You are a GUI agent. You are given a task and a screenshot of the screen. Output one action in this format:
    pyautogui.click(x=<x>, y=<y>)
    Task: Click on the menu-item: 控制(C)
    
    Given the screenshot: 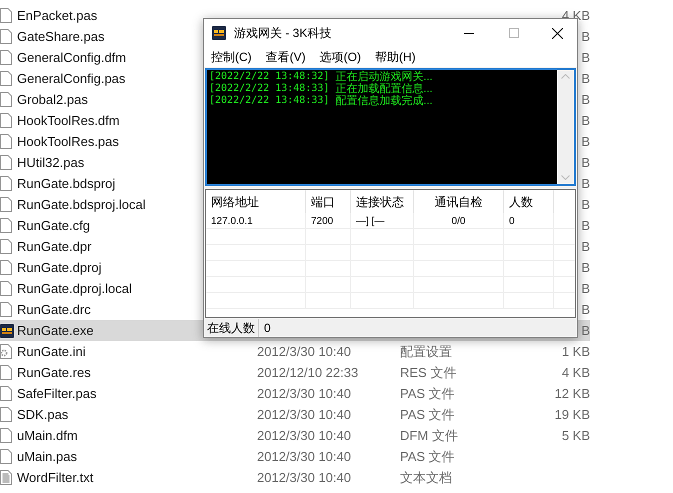 What is the action you would take?
    pyautogui.click(x=231, y=57)
    